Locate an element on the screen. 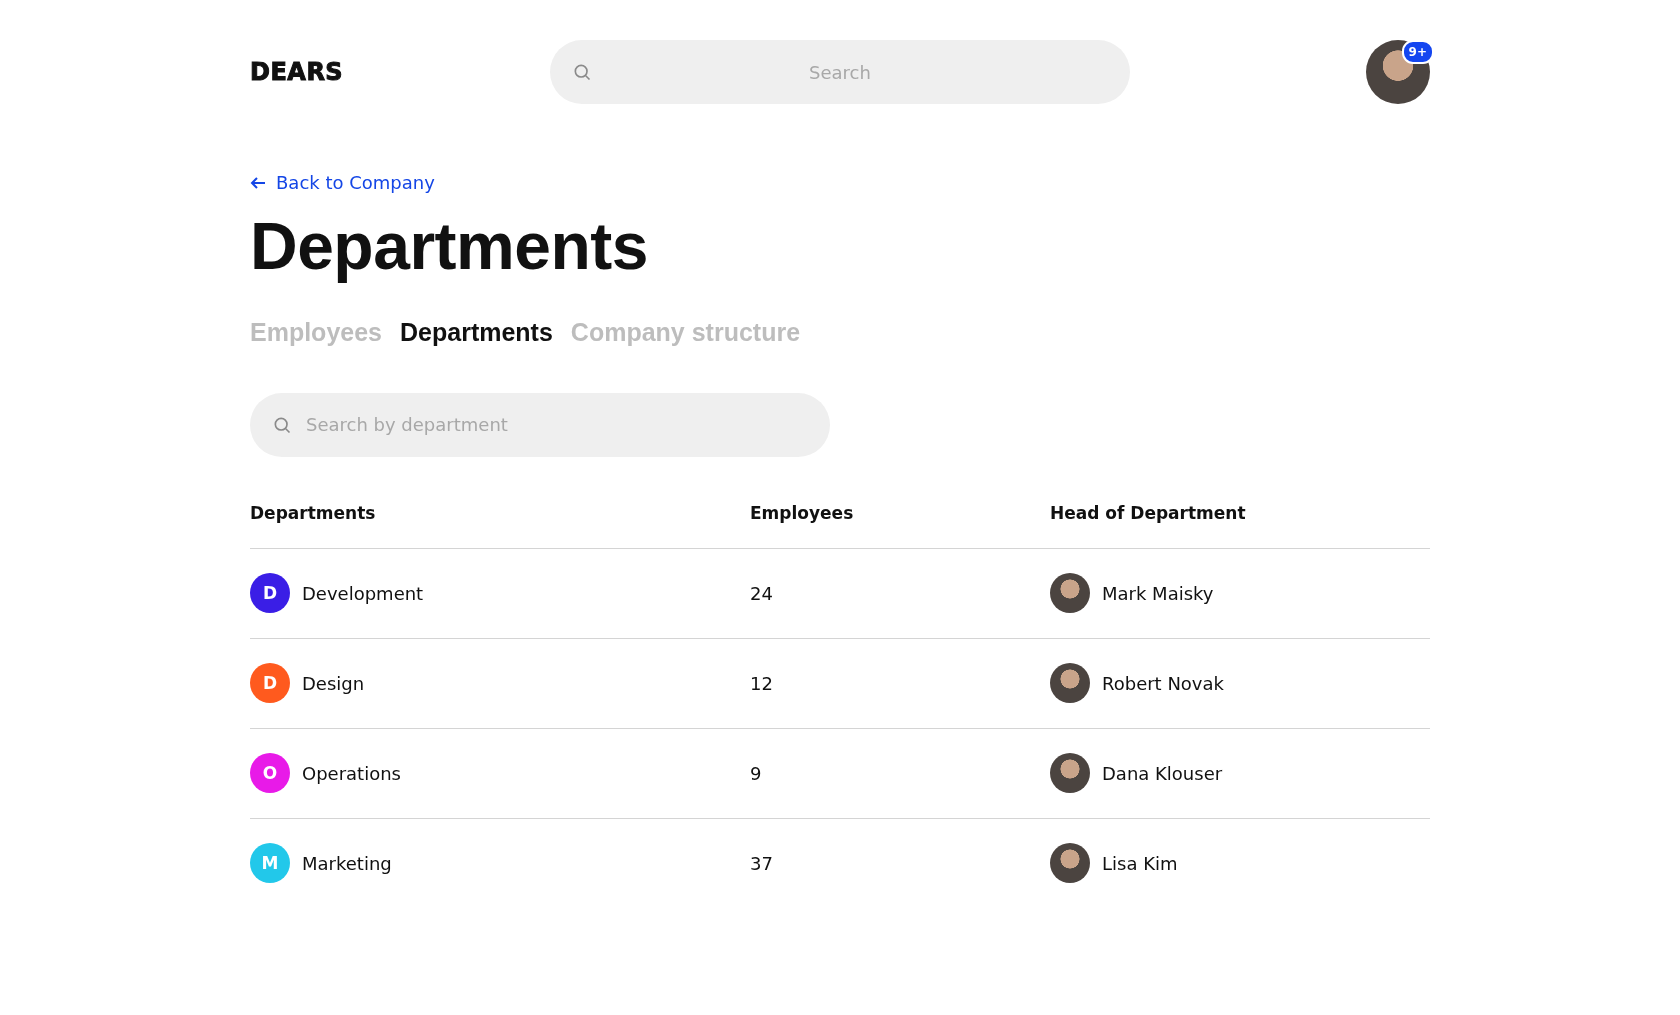 The height and width of the screenshot is (1015, 1680). head-name: Dana Klouser is located at coordinates (1162, 773).